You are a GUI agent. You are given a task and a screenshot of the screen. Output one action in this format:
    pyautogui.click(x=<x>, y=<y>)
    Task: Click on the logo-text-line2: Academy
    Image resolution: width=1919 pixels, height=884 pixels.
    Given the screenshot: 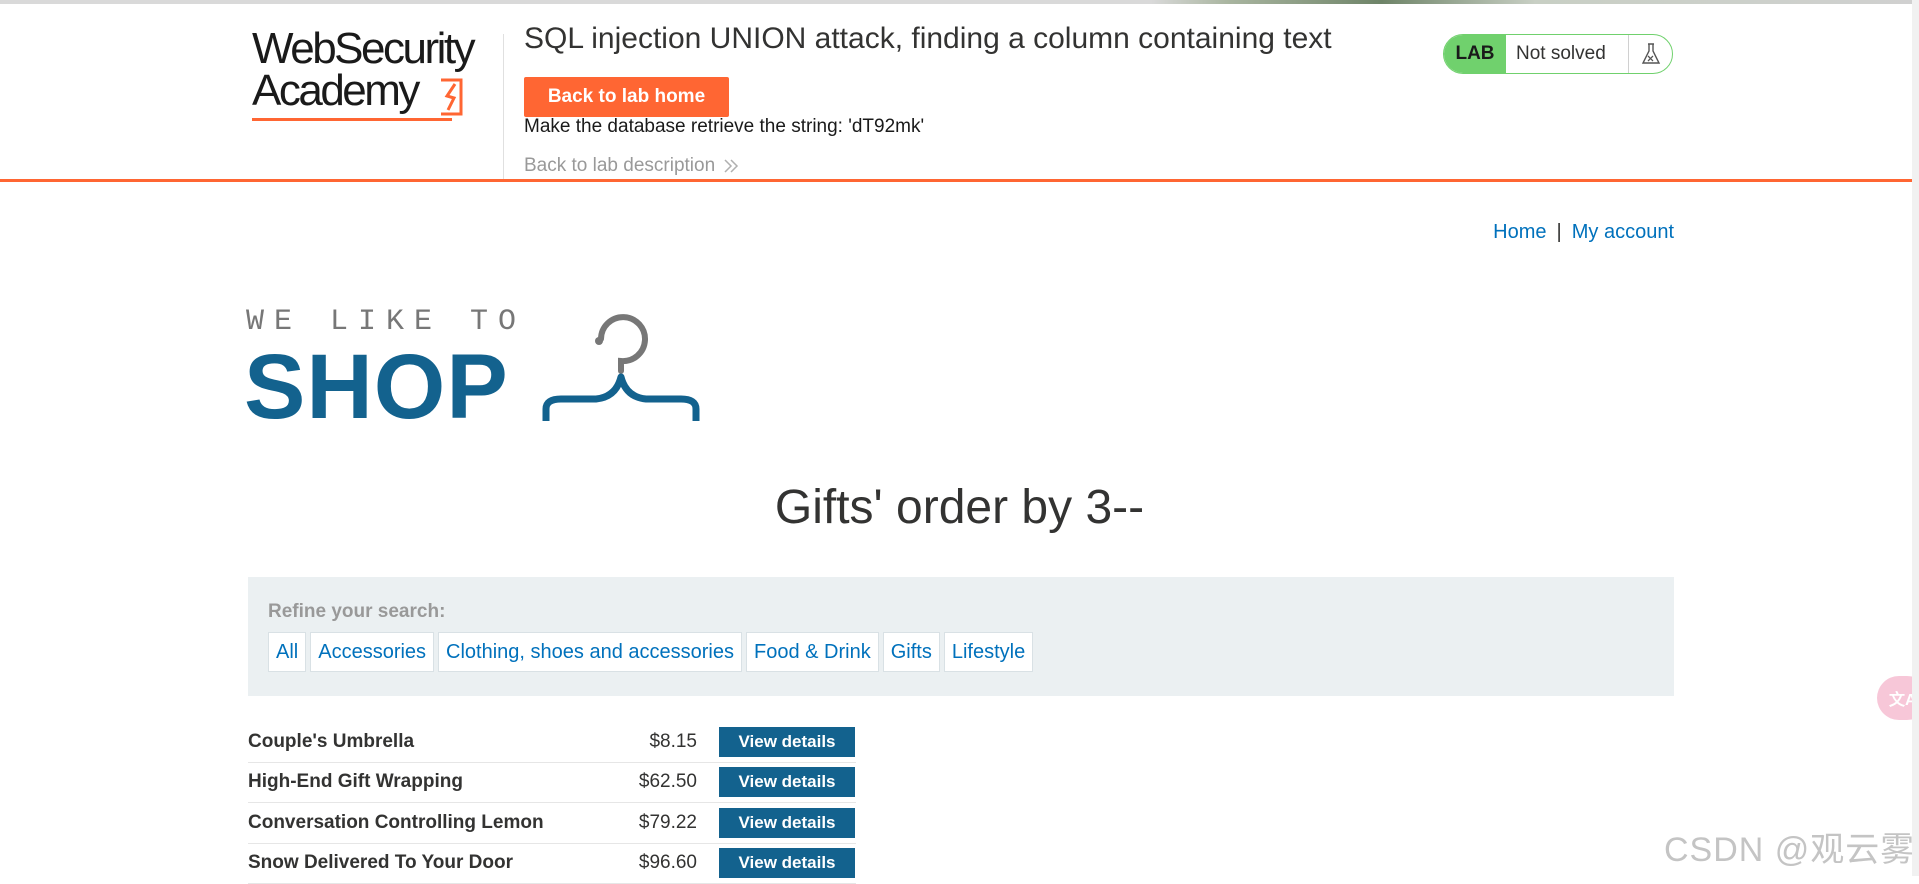 What is the action you would take?
    pyautogui.click(x=335, y=91)
    